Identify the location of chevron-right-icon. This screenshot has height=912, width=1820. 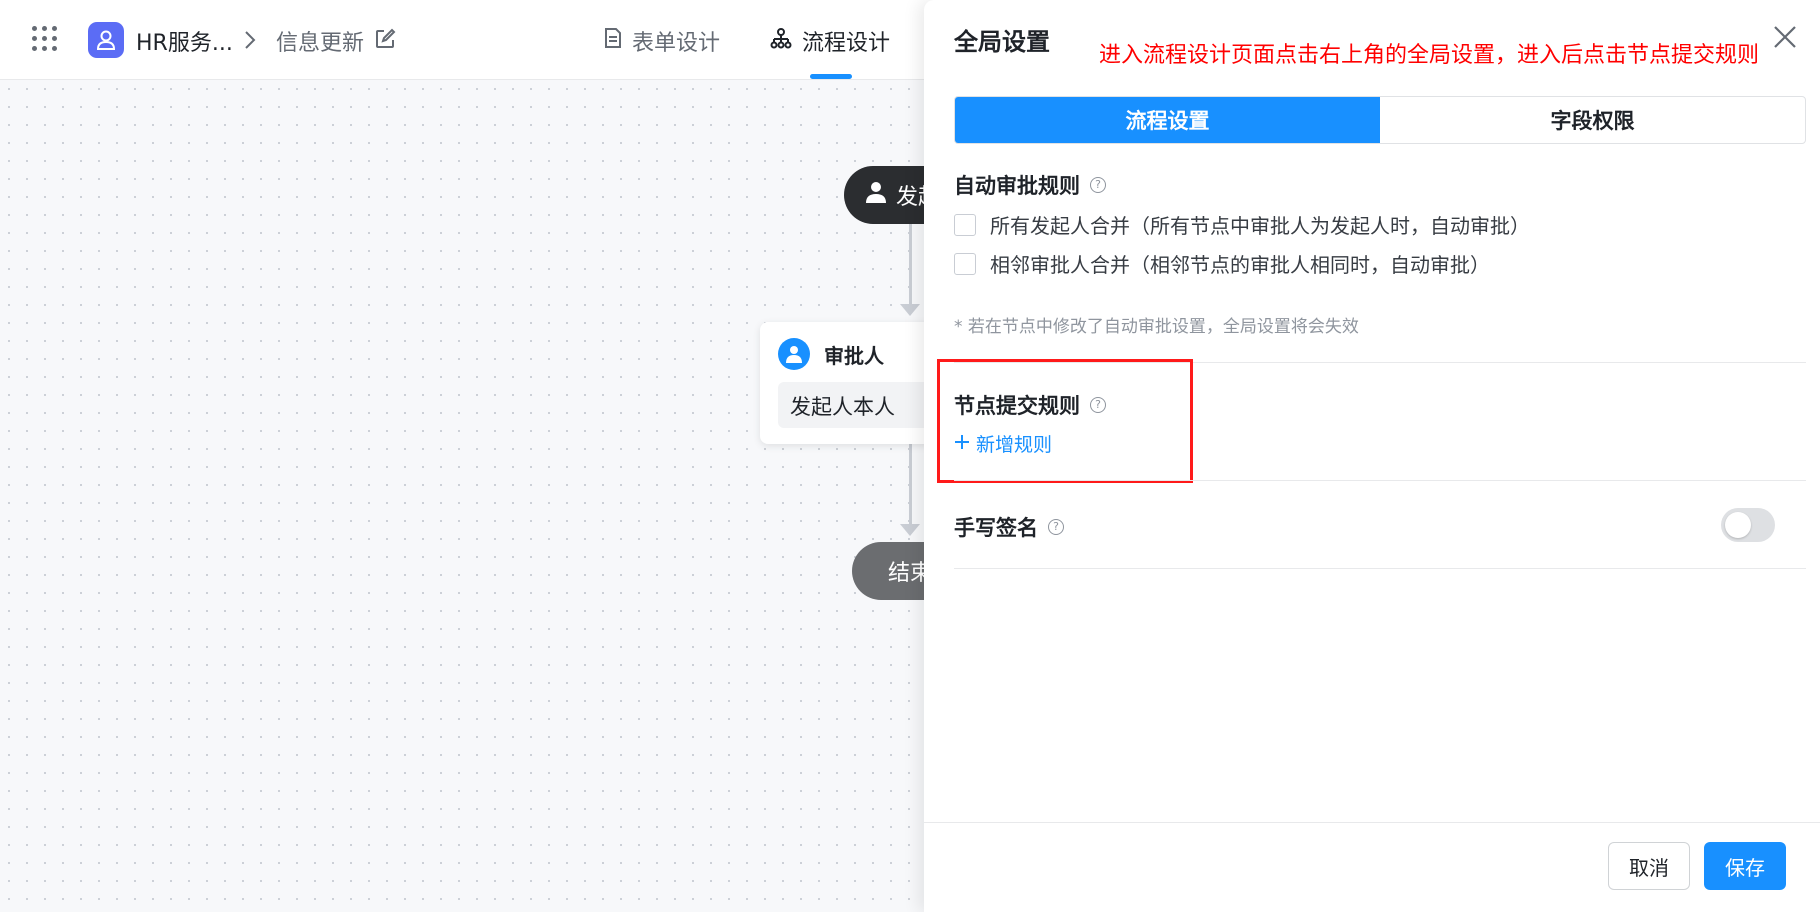
(250, 40).